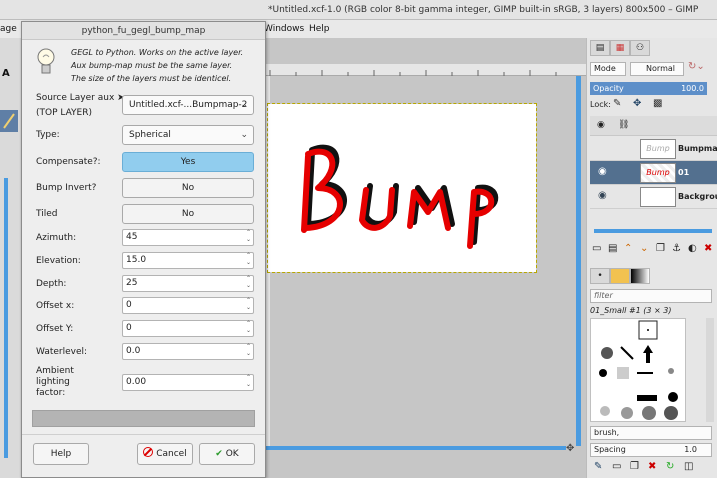 The height and width of the screenshot is (478, 717). I want to click on menu-help: Help, so click(319, 29).